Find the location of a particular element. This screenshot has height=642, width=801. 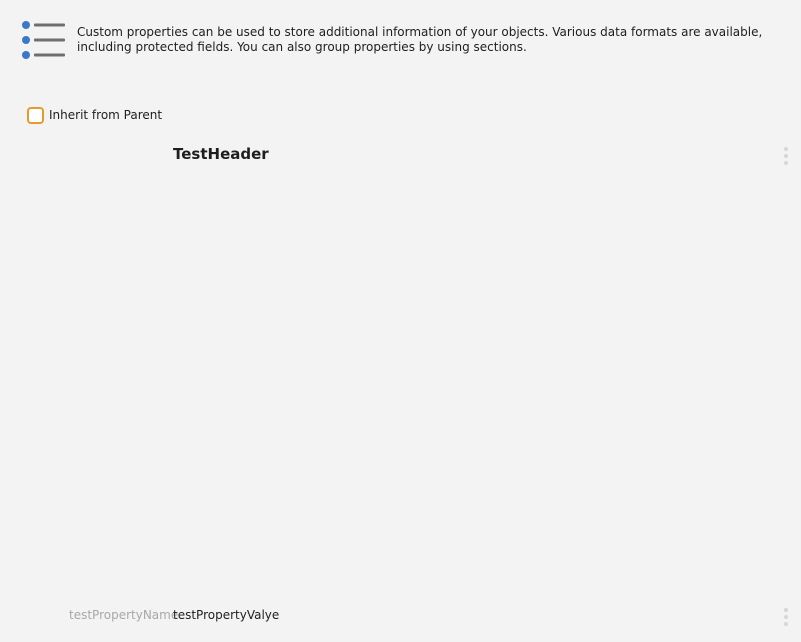

section-menu-icon is located at coordinates (786, 156).